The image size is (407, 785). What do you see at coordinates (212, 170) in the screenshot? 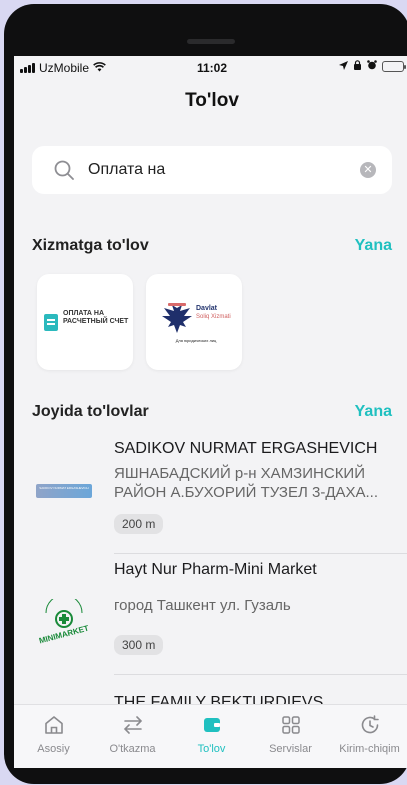
I see `search-bar: Оплата на ✕` at bounding box center [212, 170].